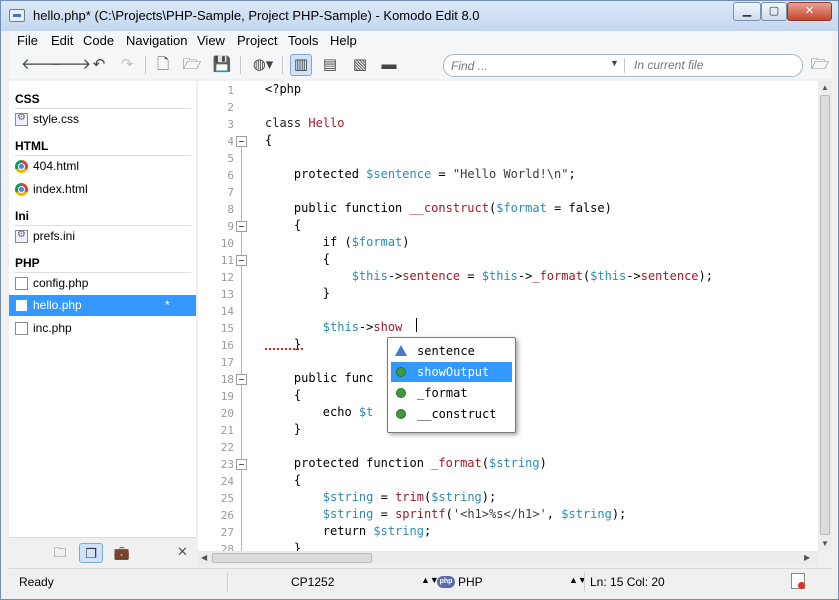 The image size is (839, 600). What do you see at coordinates (825, 543) in the screenshot?
I see `scroll-down-icon: ▼` at bounding box center [825, 543].